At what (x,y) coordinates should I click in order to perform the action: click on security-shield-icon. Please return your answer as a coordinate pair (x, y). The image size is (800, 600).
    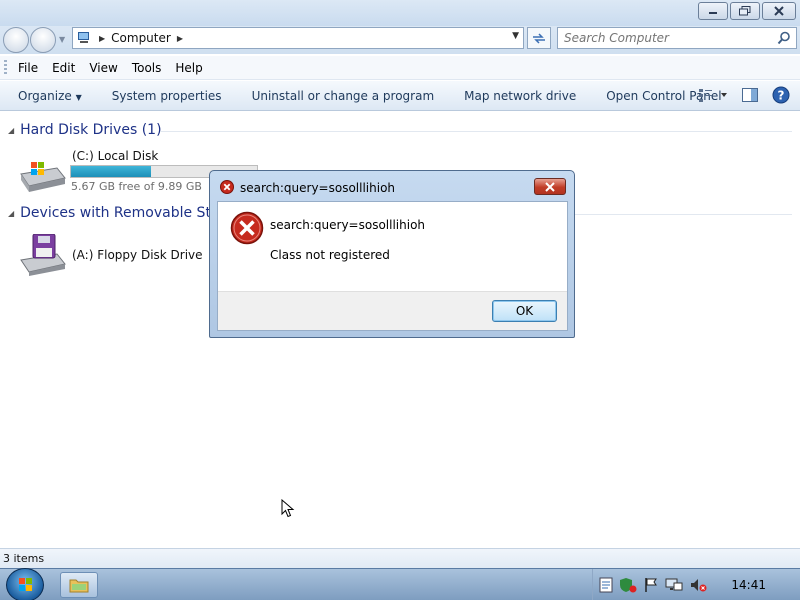
    Looking at the image, I should click on (628, 585).